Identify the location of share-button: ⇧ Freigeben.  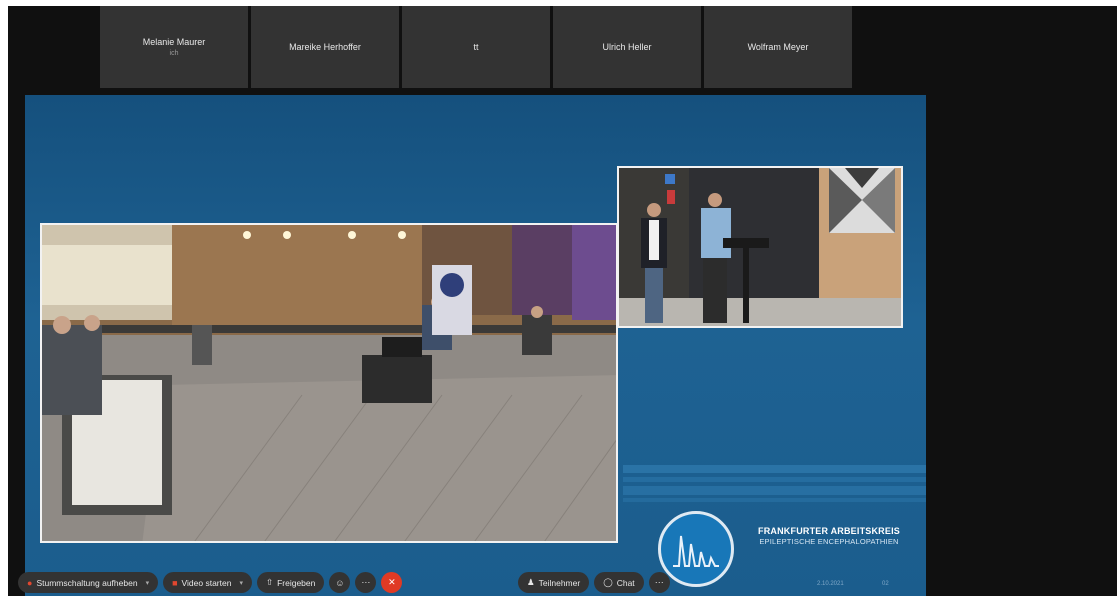
(290, 582).